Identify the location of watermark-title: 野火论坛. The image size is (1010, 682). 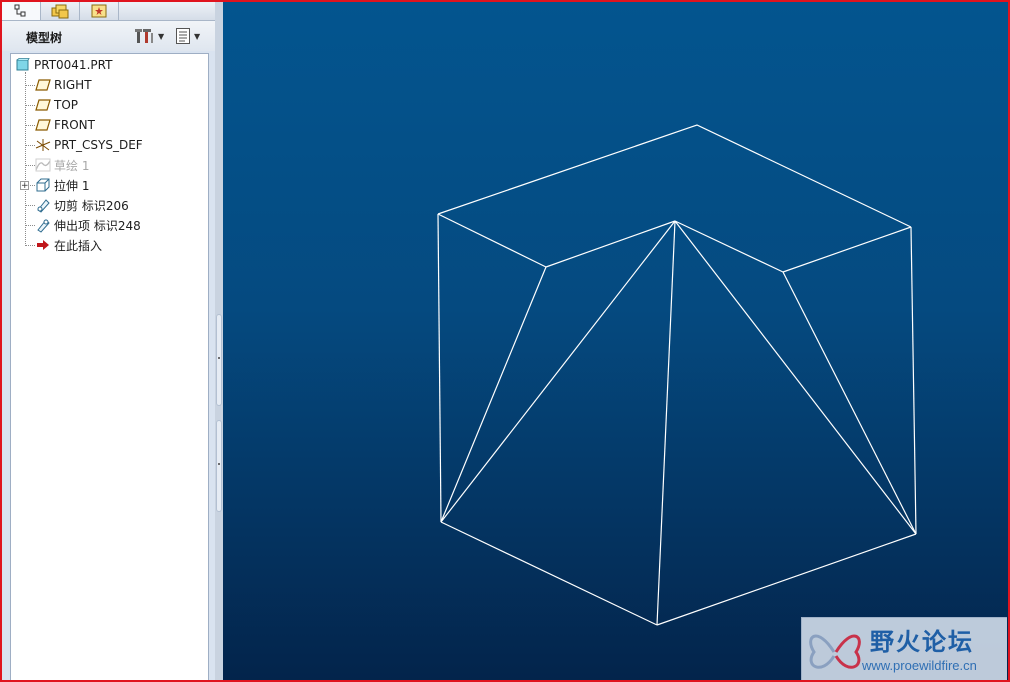
(922, 642).